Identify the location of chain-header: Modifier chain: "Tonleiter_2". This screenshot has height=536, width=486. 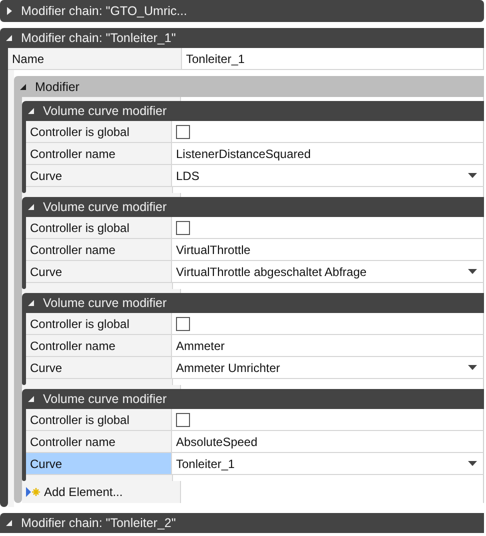
(242, 523).